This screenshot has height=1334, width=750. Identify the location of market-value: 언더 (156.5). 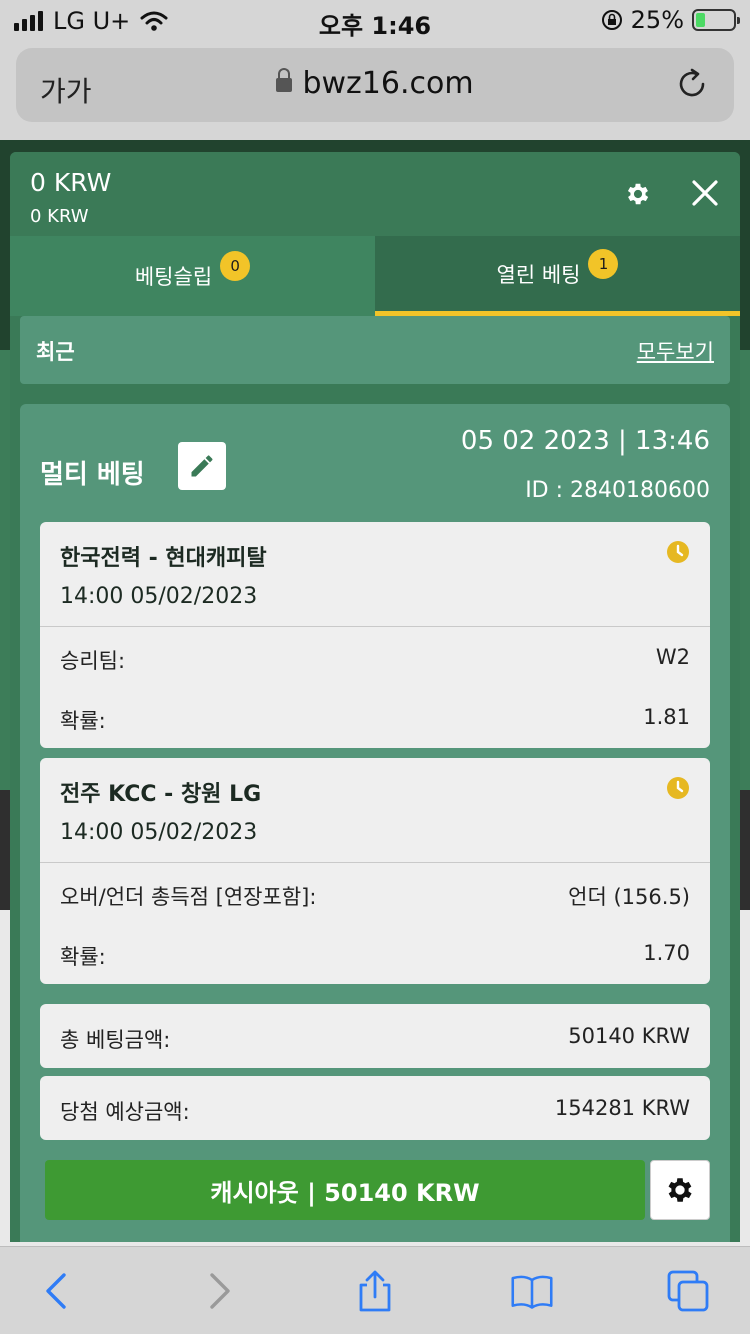
(629, 897).